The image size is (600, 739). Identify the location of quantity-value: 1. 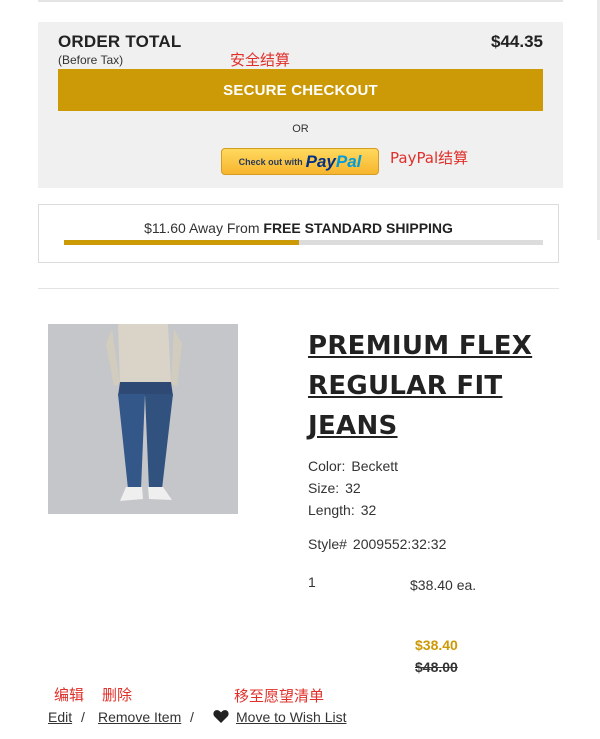
(312, 582).